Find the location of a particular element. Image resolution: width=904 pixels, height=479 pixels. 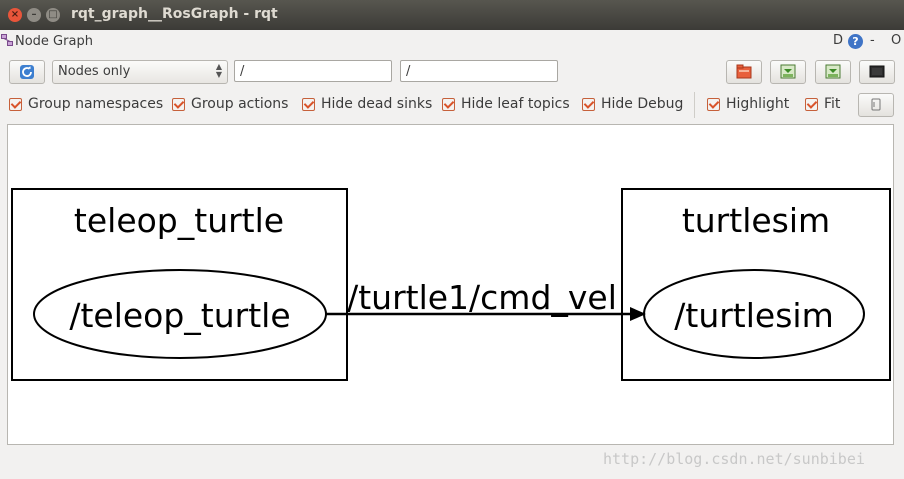

option-group-namespaces: Group namespaces is located at coordinates (86, 104).